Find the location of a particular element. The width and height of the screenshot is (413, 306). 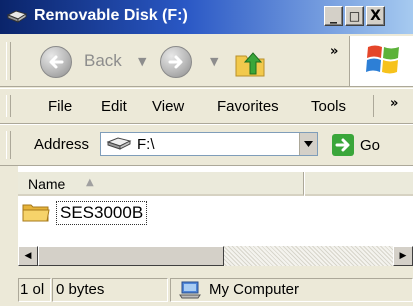

address-value: F:\ is located at coordinates (146, 144).